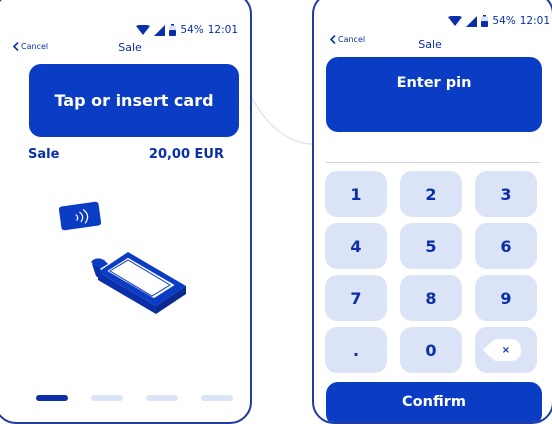  Describe the element at coordinates (356, 246) in the screenshot. I see `key-4: 4` at that location.